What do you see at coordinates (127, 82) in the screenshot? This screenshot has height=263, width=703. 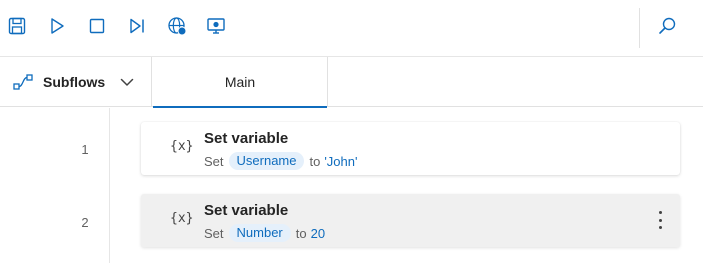 I see `chevron-down-icon` at bounding box center [127, 82].